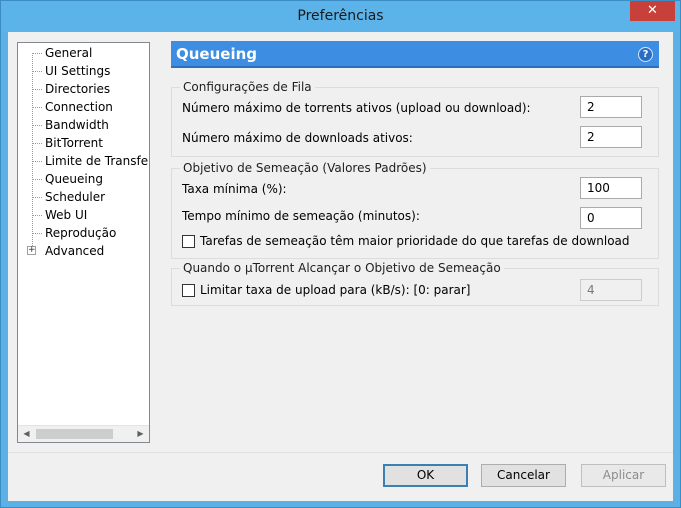 Image resolution: width=681 pixels, height=508 pixels. I want to click on expand-plus-icon: +, so click(31, 250).